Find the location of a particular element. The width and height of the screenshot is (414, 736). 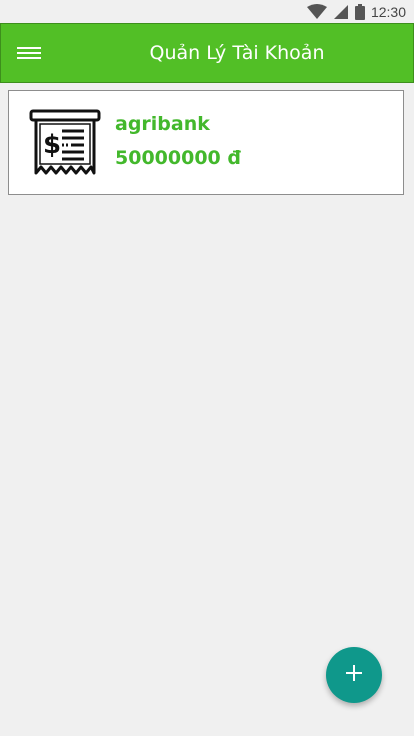

receipt-icon: $ is located at coordinates (65, 145).